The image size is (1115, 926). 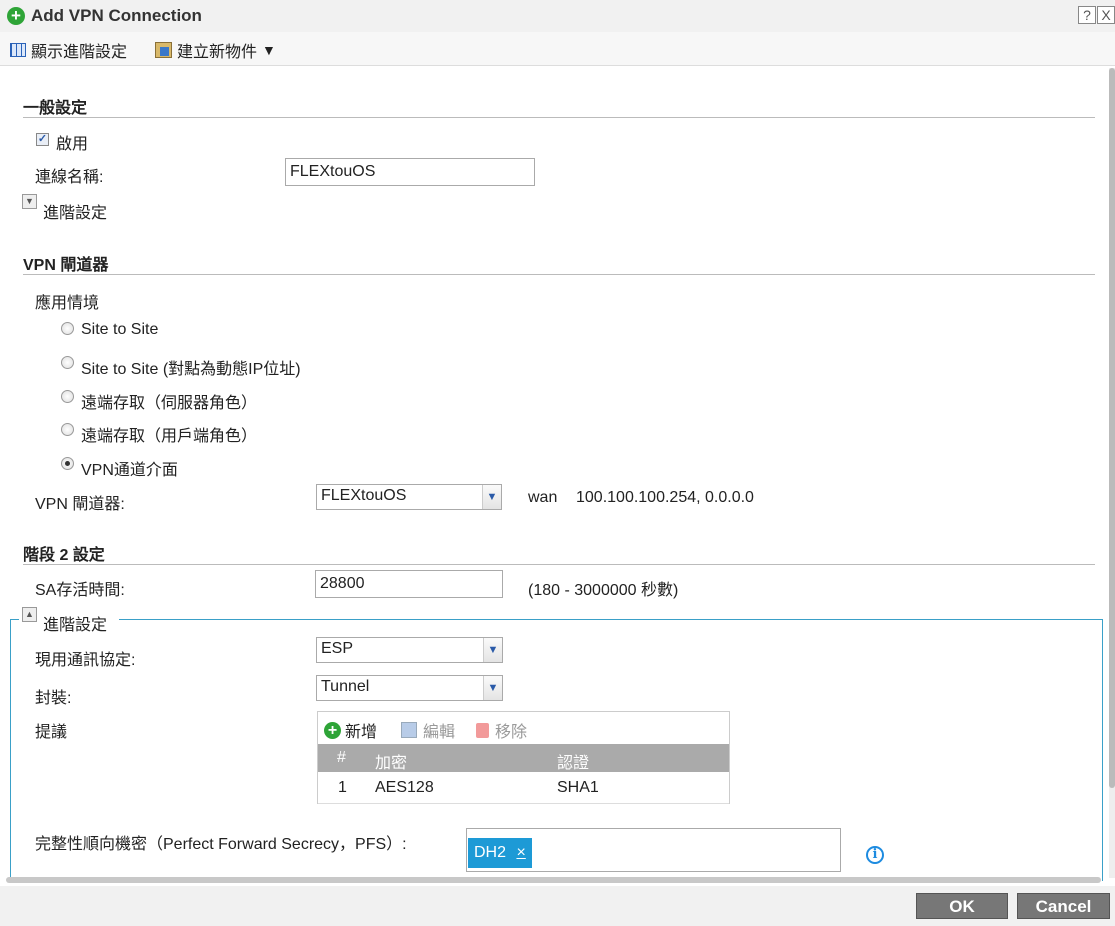 I want to click on proposal-edit-button: 編輯, so click(x=428, y=730).